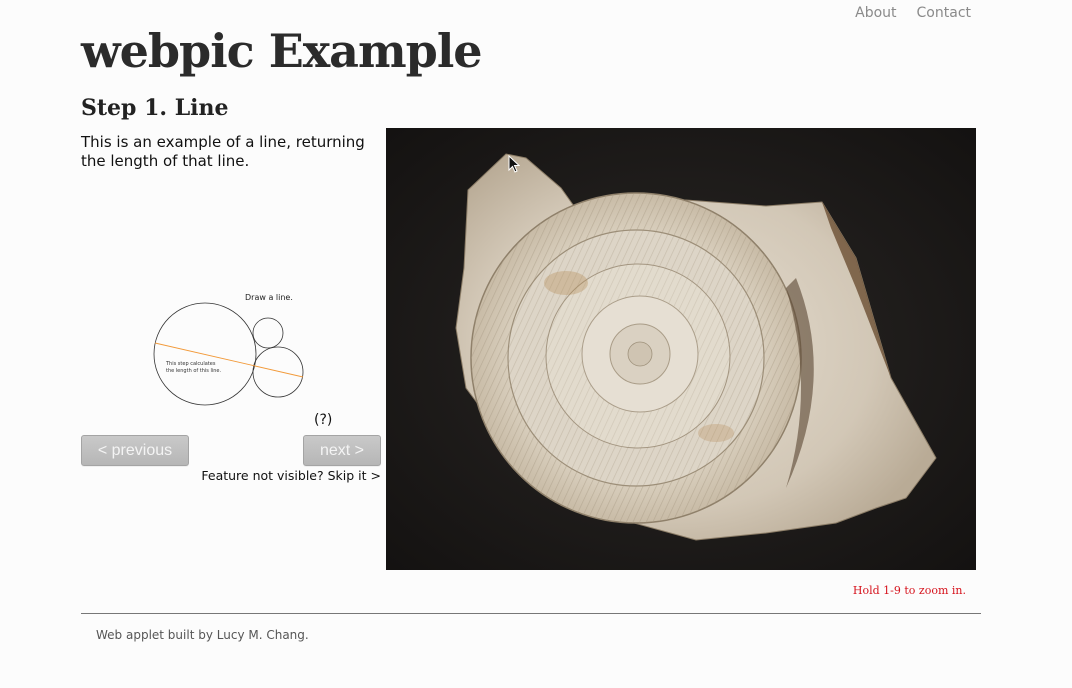  What do you see at coordinates (268, 333) in the screenshot?
I see `diagram-small-circle` at bounding box center [268, 333].